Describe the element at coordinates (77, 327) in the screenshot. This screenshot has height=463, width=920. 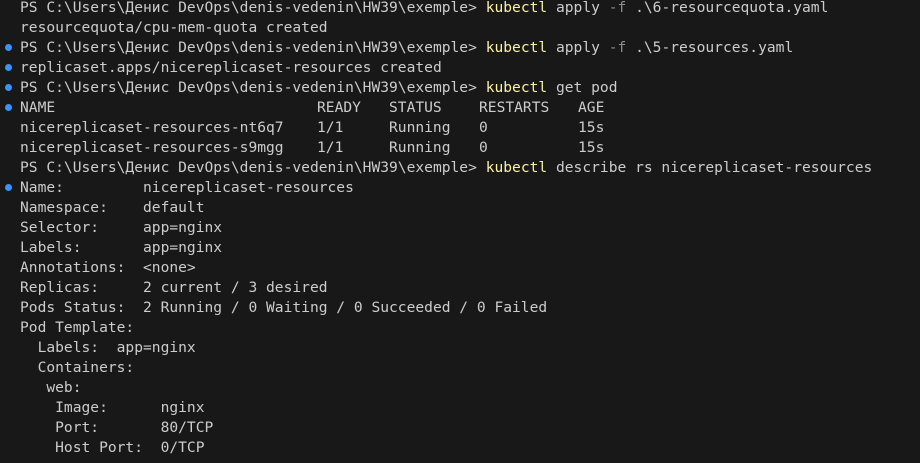
I see `describe-line: Pod Template:` at that location.